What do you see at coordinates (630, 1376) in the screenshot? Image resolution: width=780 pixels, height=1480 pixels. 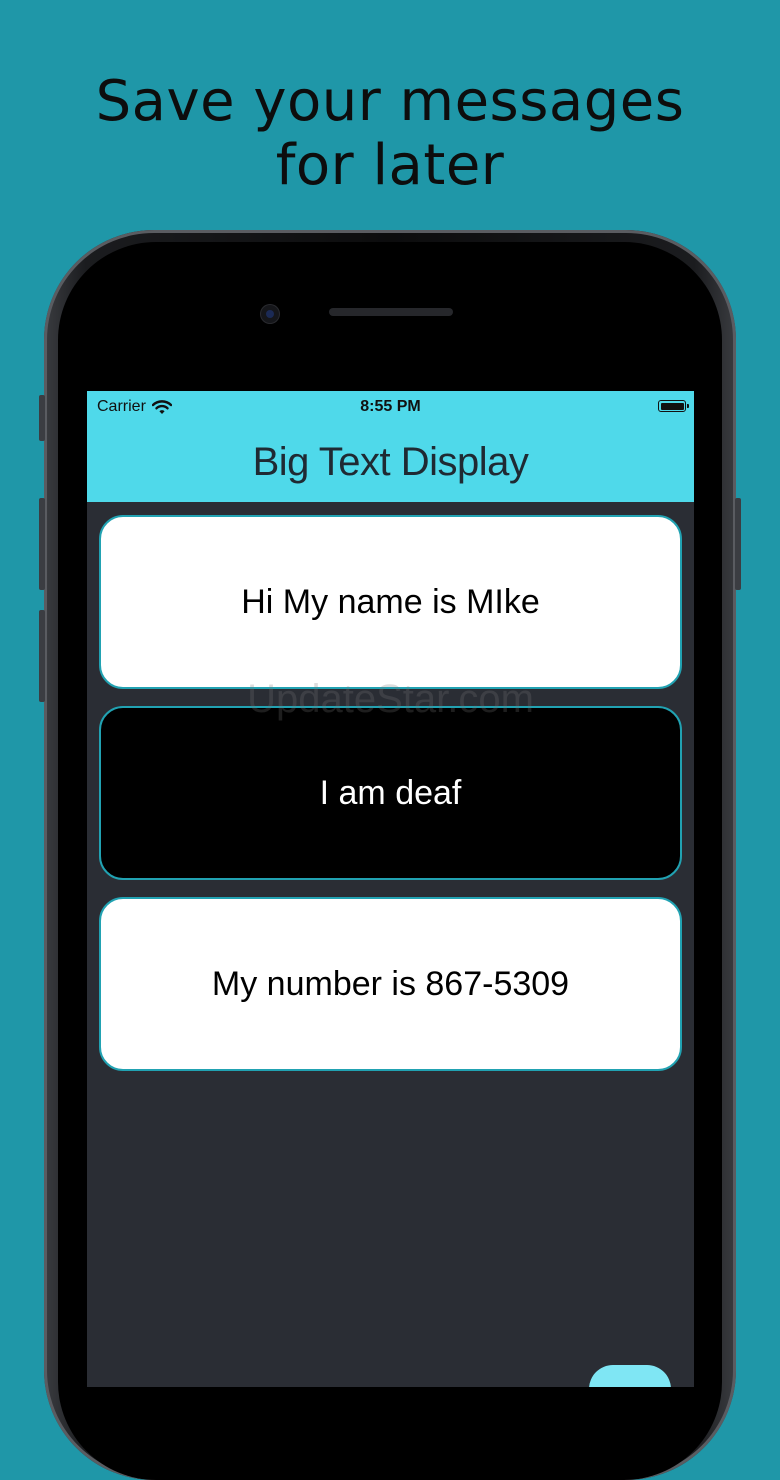 I see `add-message-button` at bounding box center [630, 1376].